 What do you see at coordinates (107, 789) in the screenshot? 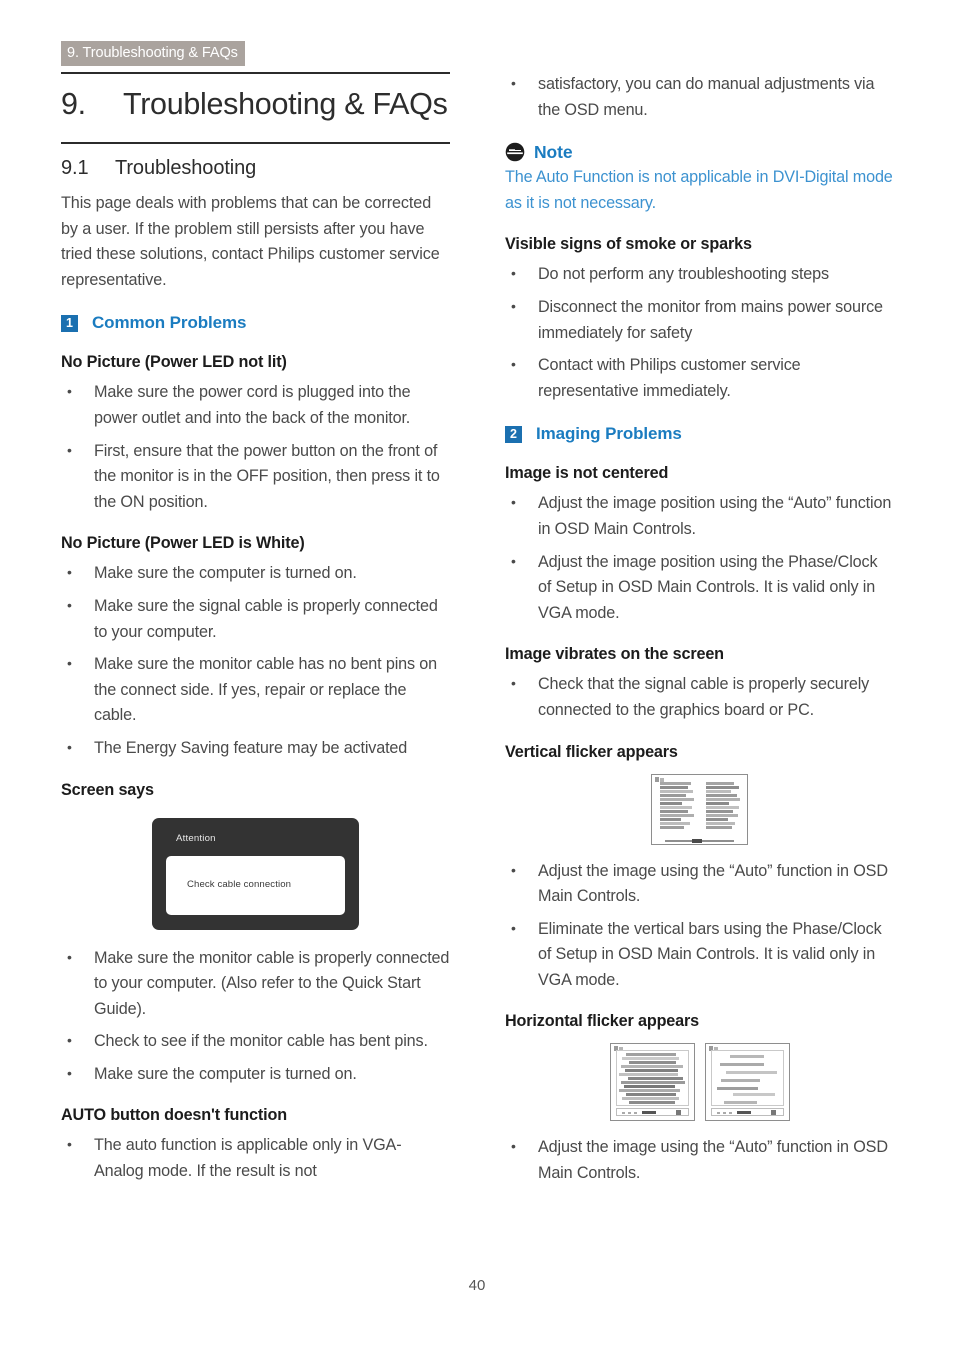
I see `heading-screen-says: Screen says` at bounding box center [107, 789].